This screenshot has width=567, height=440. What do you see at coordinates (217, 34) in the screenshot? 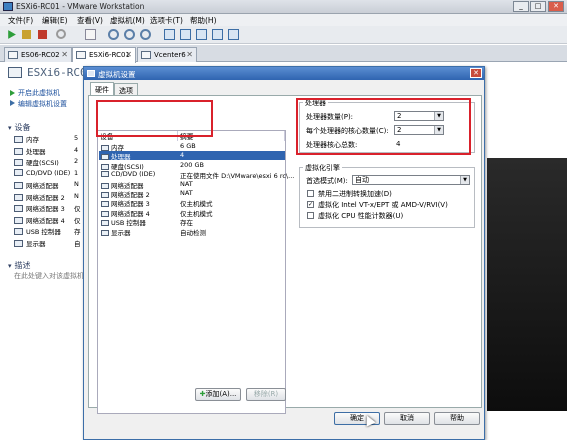
I see `full-screen-icon` at bounding box center [217, 34].